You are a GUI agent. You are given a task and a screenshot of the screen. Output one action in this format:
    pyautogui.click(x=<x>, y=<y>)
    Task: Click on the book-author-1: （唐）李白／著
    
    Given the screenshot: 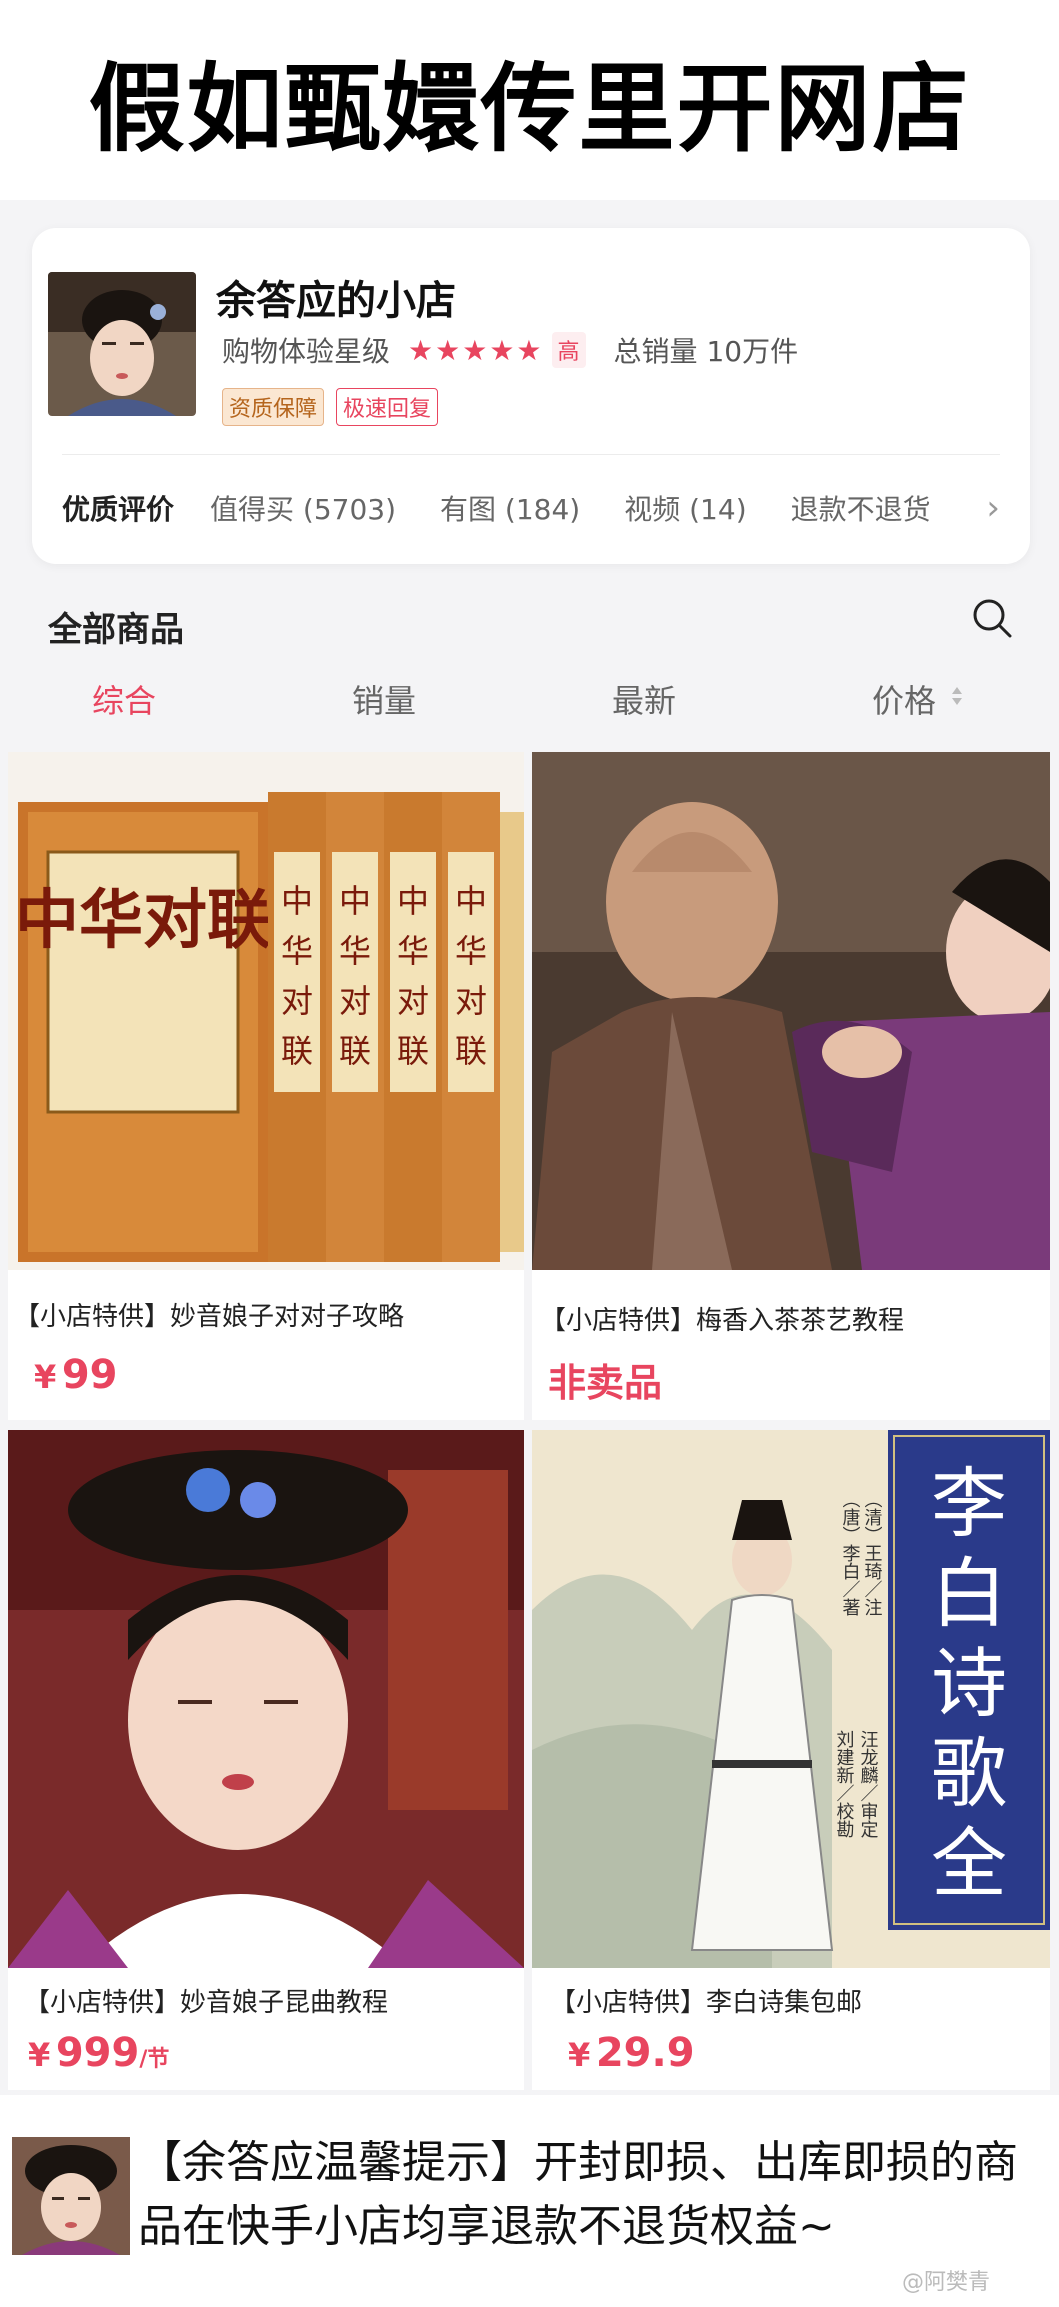 What is the action you would take?
    pyautogui.click(x=850, y=1553)
    